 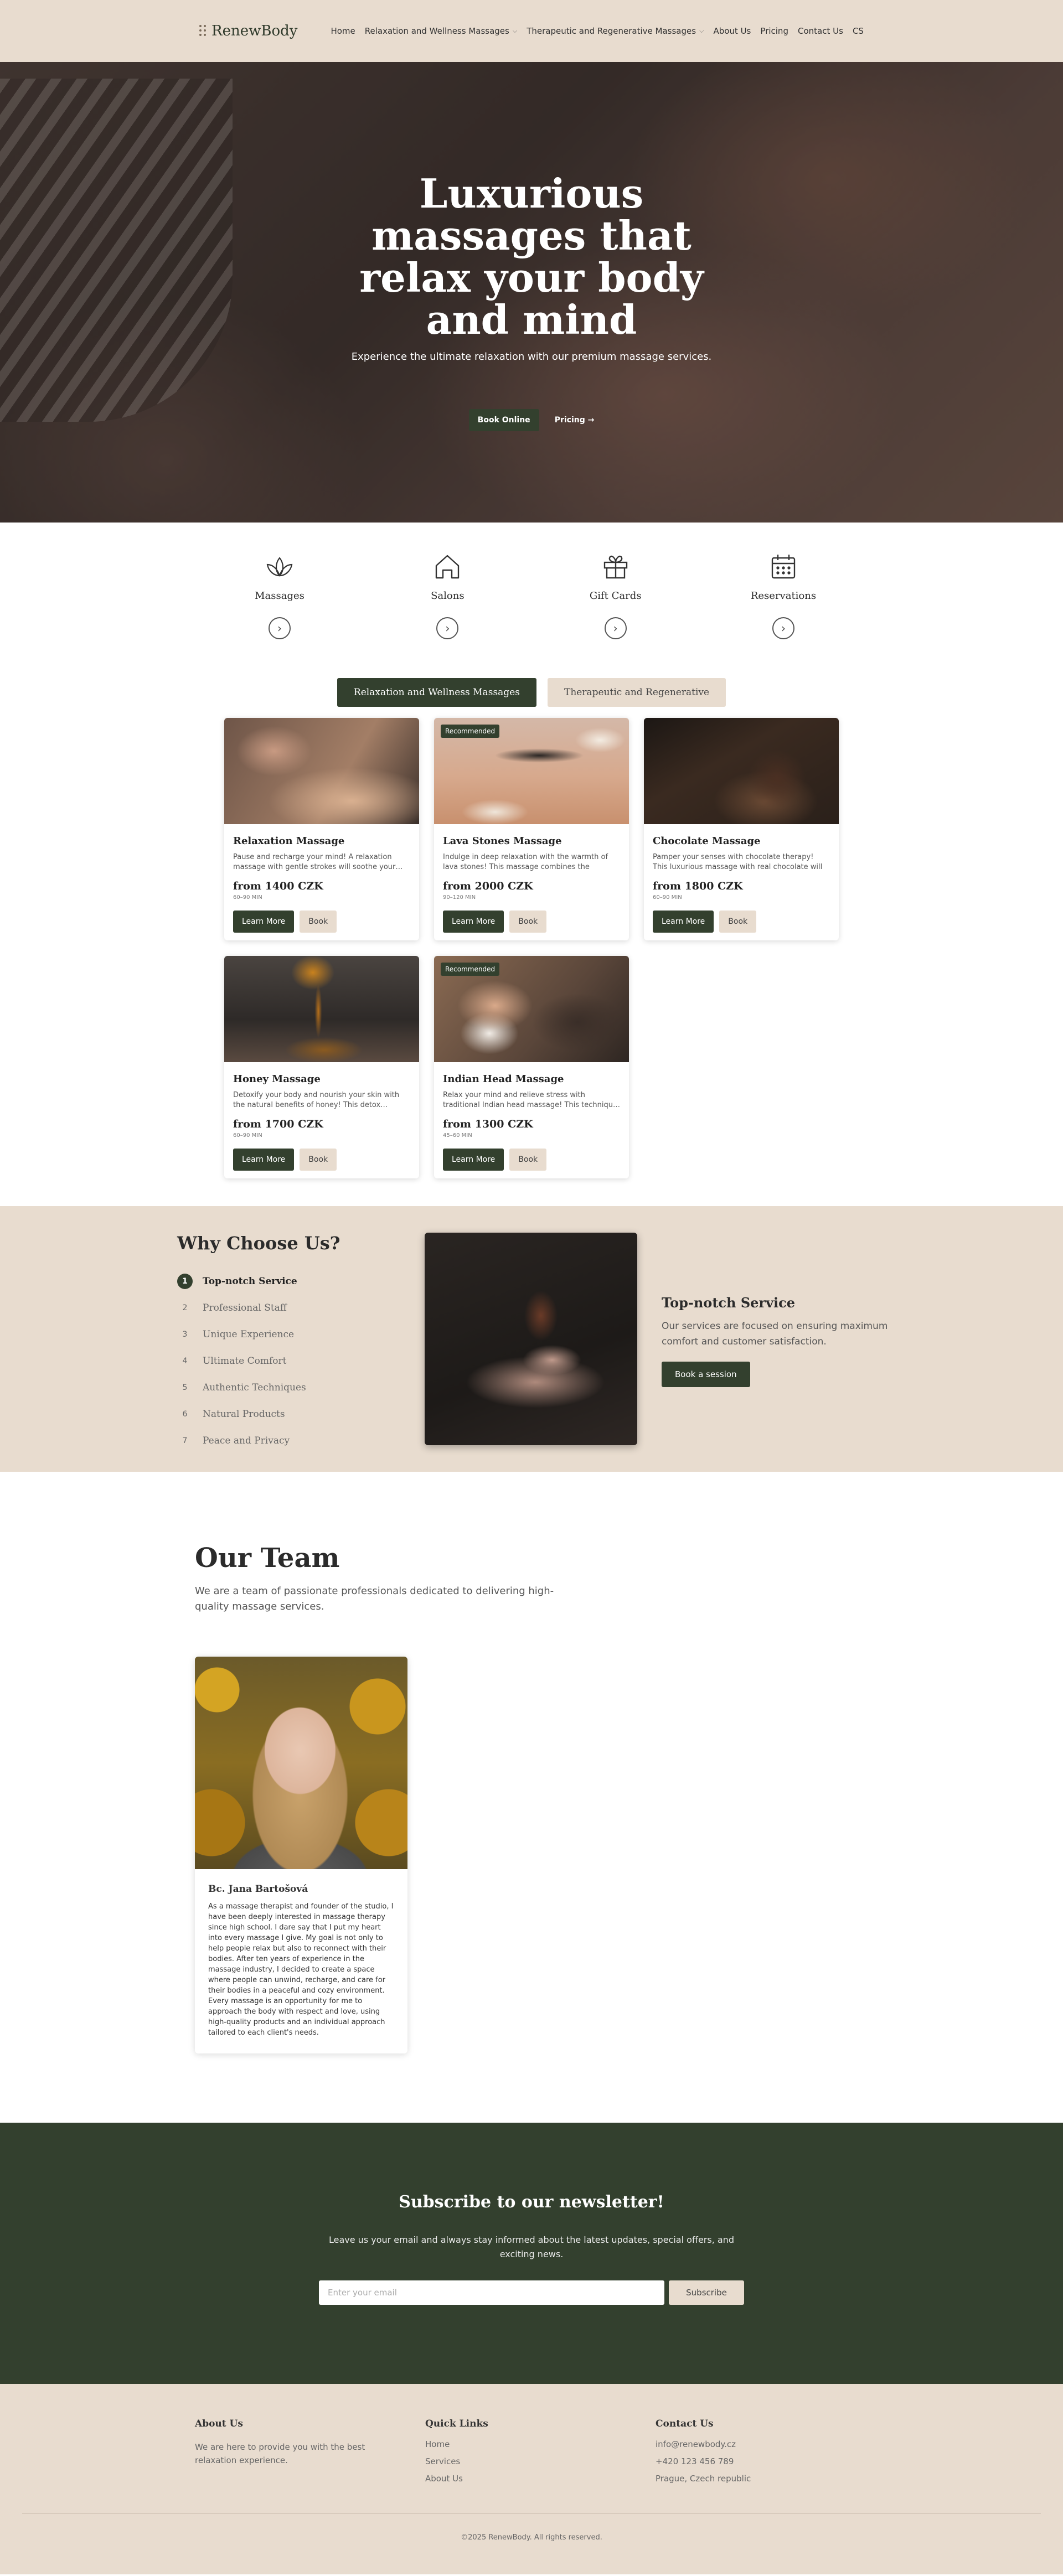 What do you see at coordinates (488, 1124) in the screenshot?
I see `card-price: from 1300 CZK` at bounding box center [488, 1124].